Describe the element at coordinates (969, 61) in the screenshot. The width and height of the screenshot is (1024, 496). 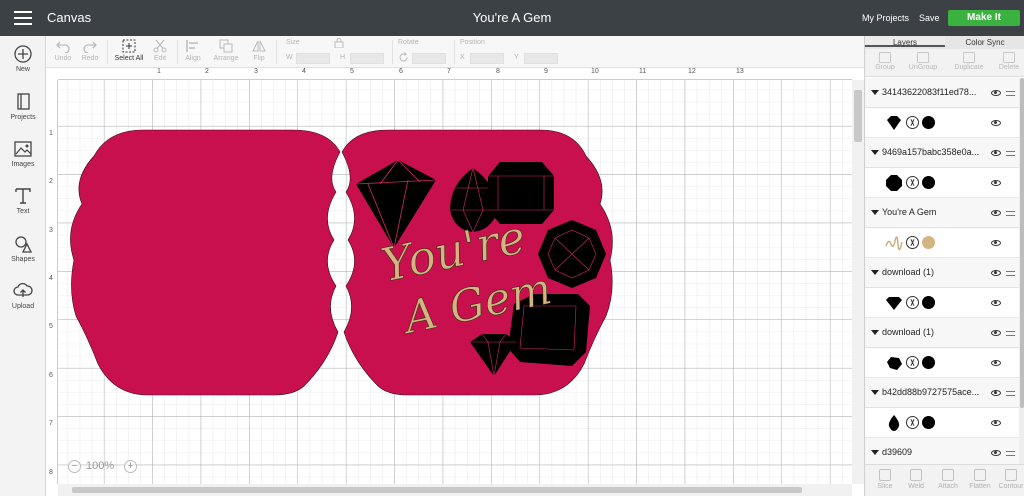
I see `duplicate-button: Duplicate` at that location.